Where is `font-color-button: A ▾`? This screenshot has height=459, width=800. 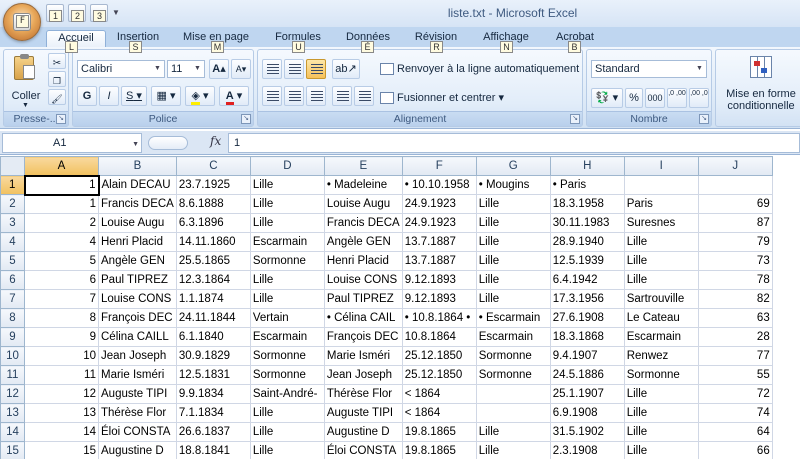
font-color-button: A ▾ is located at coordinates (234, 96).